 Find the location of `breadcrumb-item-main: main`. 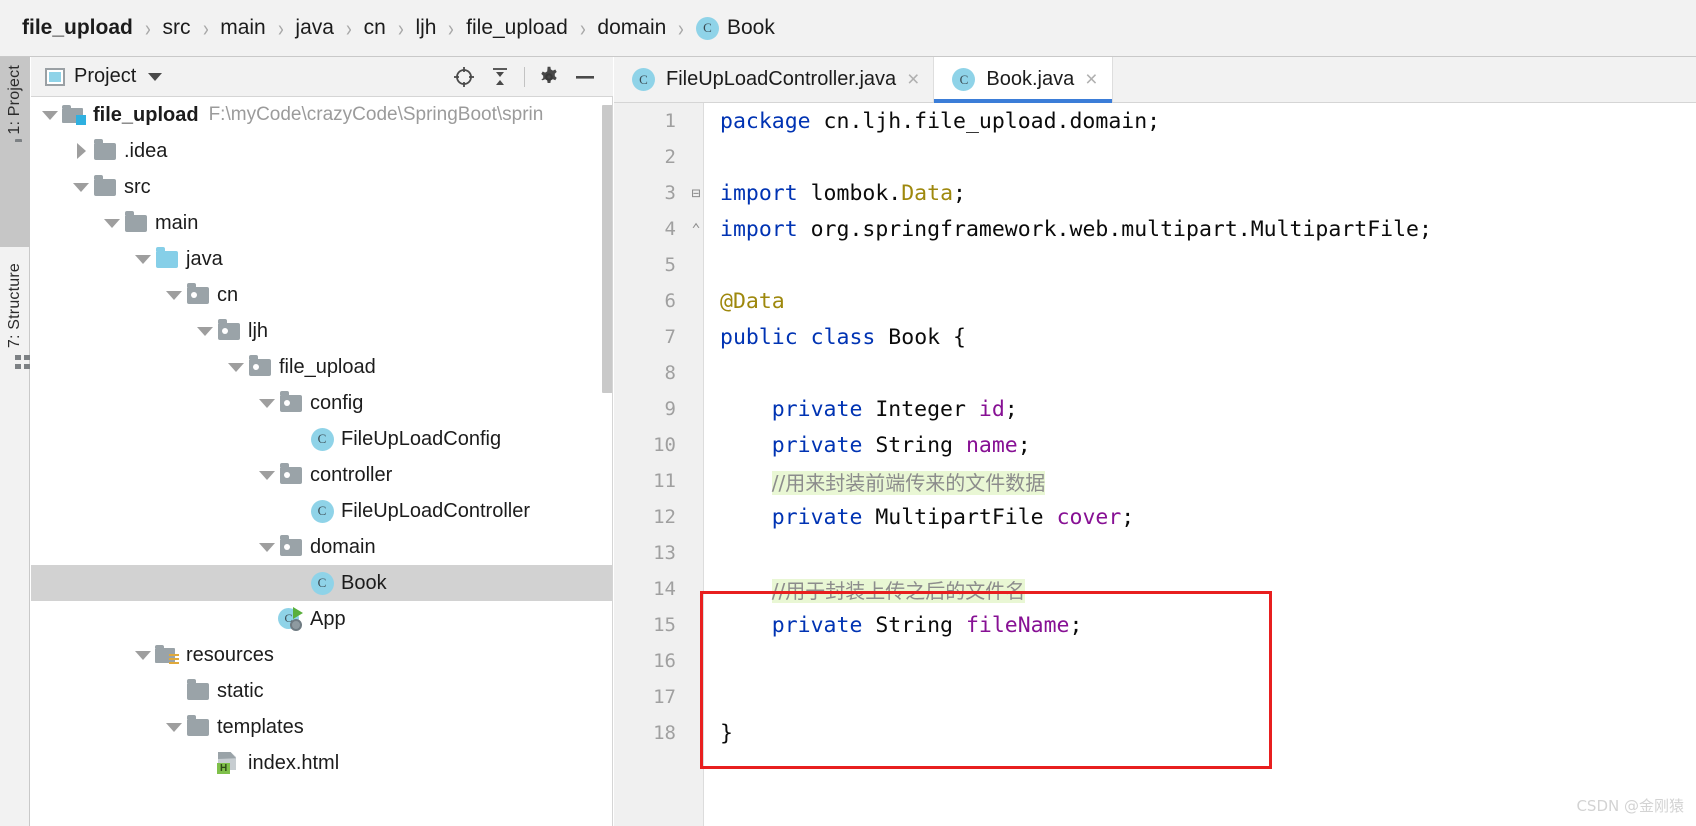

breadcrumb-item-main: main is located at coordinates (243, 28).